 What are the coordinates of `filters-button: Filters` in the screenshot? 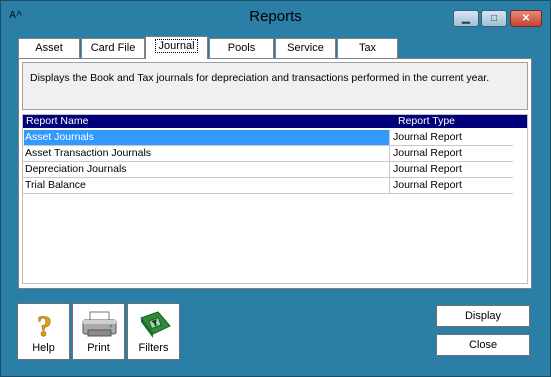 It's located at (153, 331).